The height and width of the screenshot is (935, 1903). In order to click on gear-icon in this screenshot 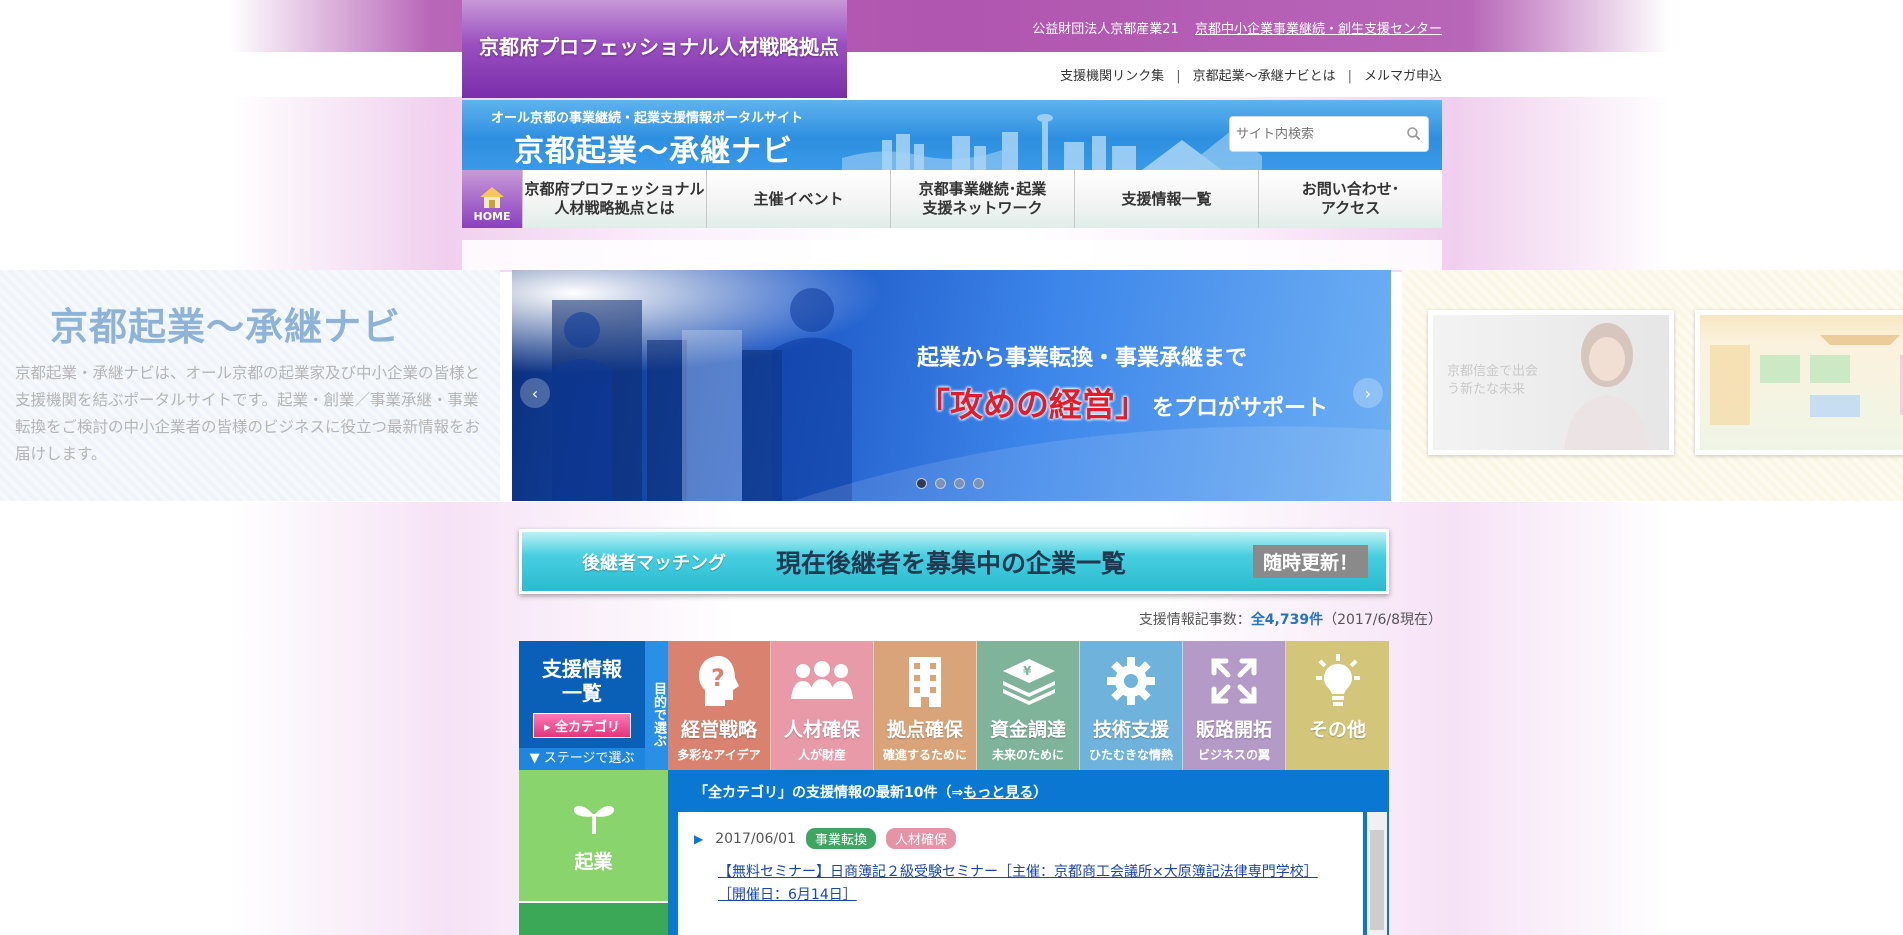, I will do `click(1131, 681)`.